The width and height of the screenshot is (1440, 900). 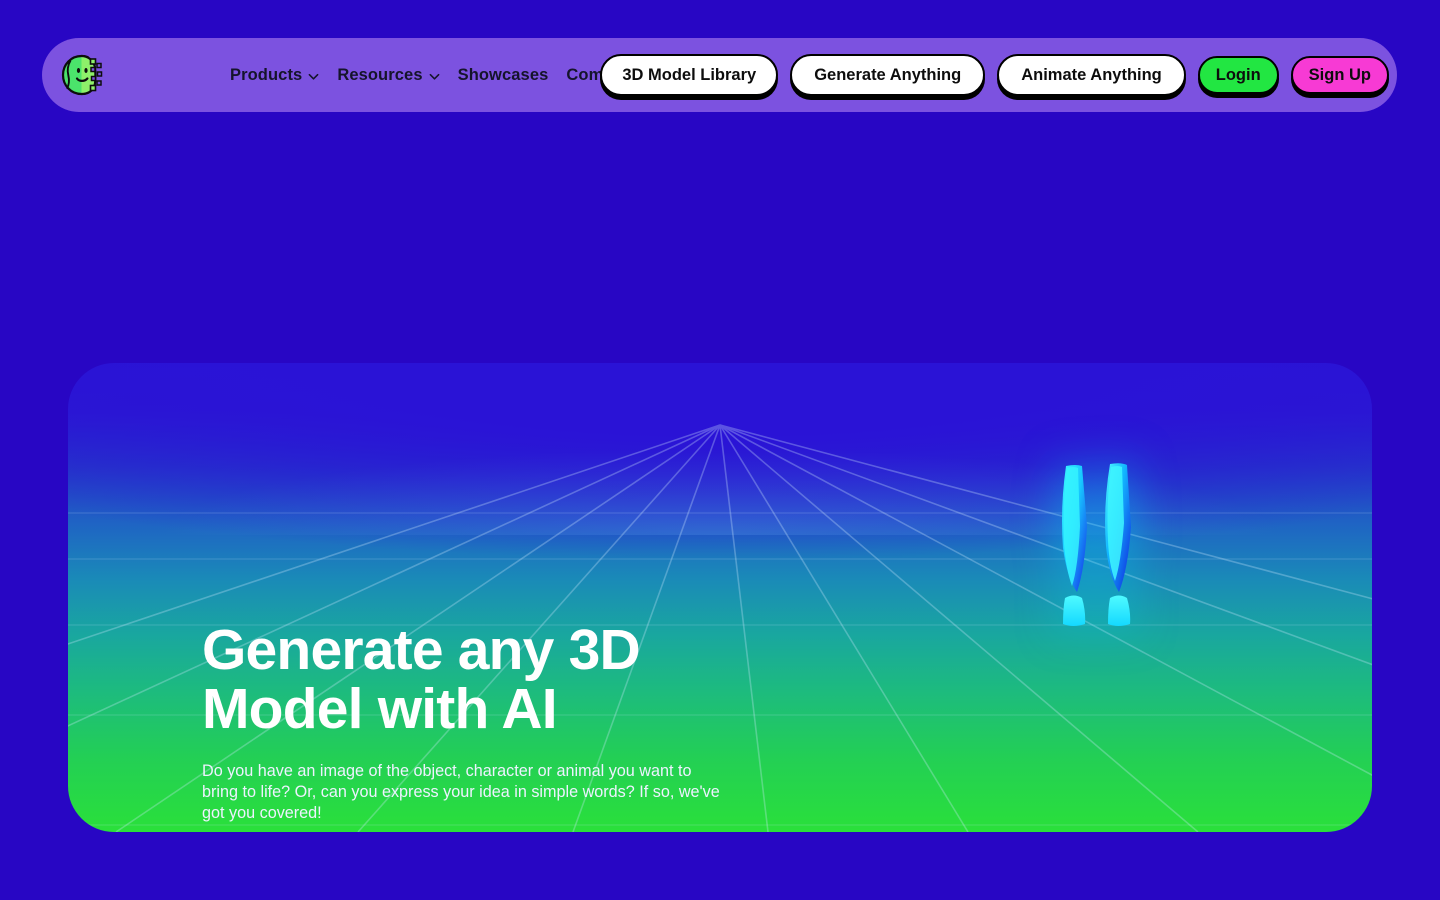 I want to click on nav-links-group: Products Resources Showcases Company, so click(x=444, y=75).